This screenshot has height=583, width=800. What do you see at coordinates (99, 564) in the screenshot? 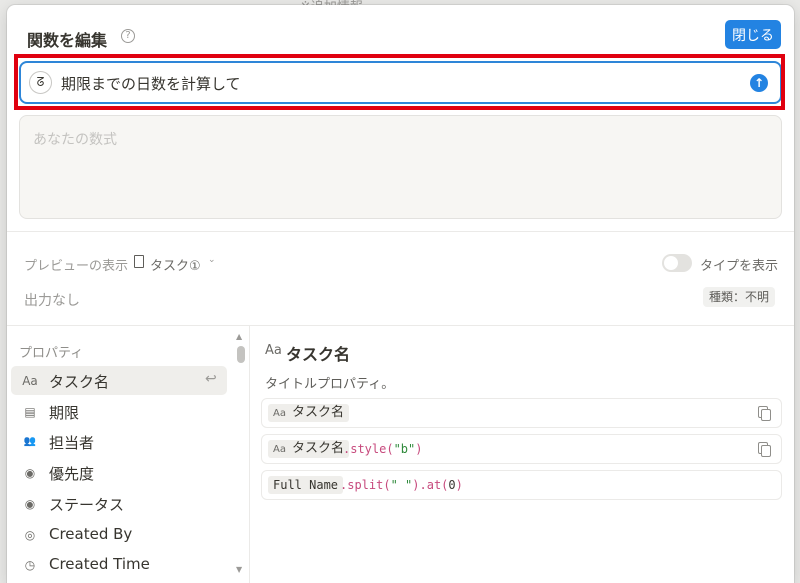
I see `property-label: Created Time` at bounding box center [99, 564].